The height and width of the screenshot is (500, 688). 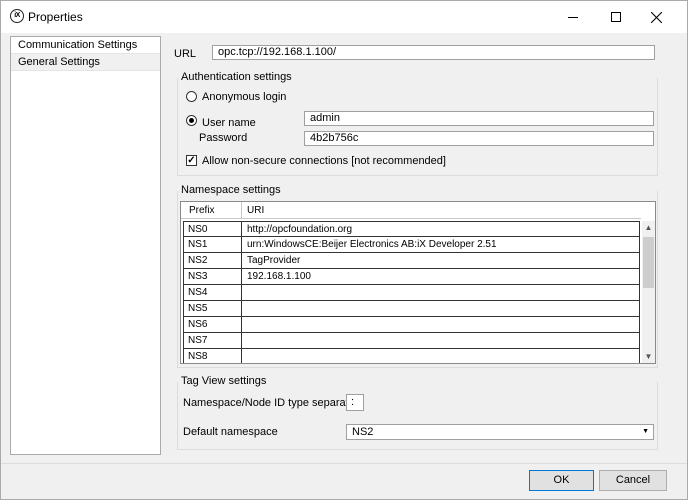 What do you see at coordinates (433, 52) in the screenshot?
I see `url-input: opc.tcp://192.168.1.100/` at bounding box center [433, 52].